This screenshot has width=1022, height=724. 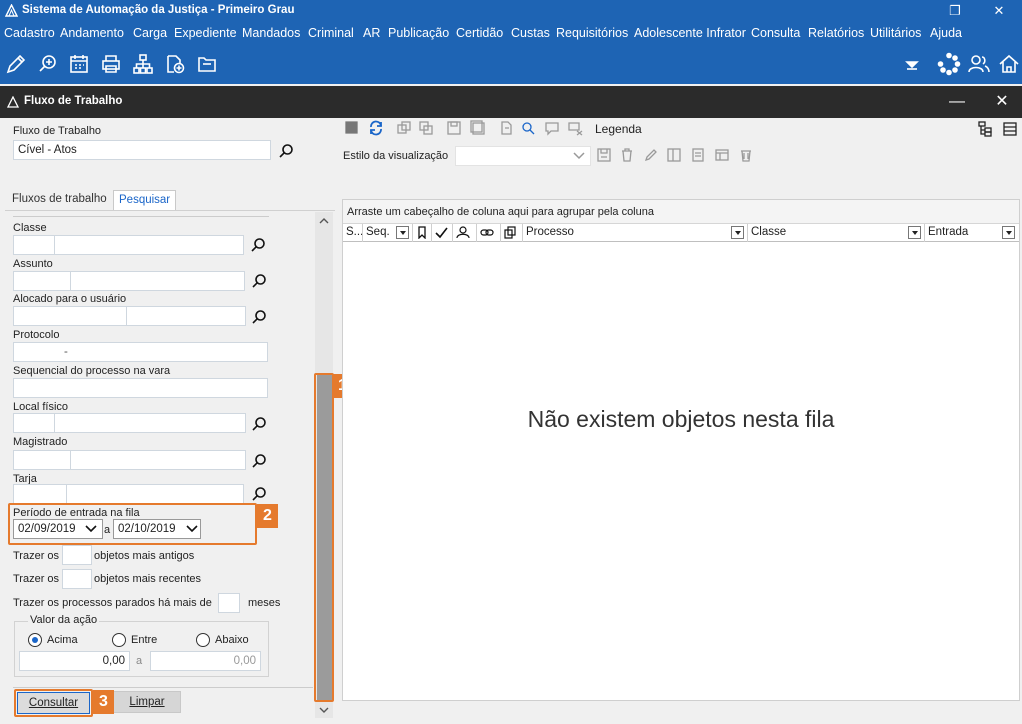 I want to click on alocado-name-input, so click(x=186, y=316).